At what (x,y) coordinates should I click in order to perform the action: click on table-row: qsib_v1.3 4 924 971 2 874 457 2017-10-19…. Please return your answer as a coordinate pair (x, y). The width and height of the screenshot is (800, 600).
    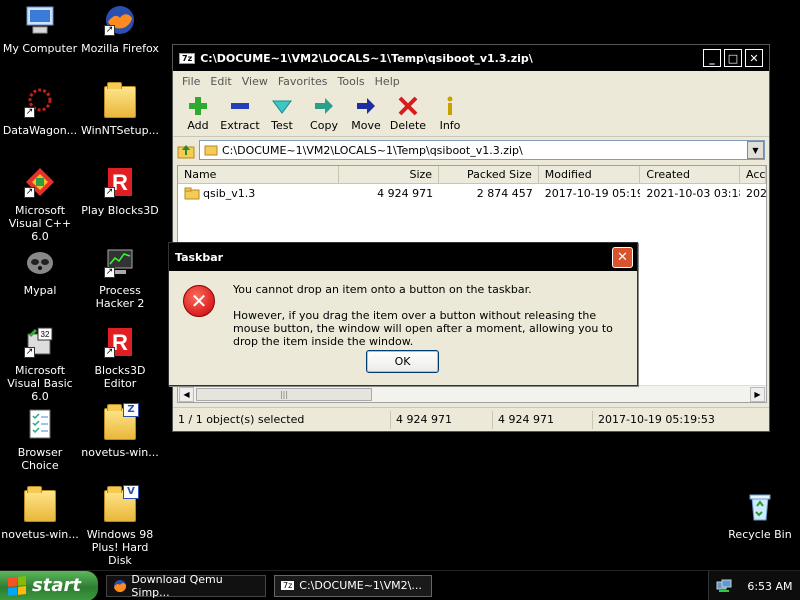
    Looking at the image, I should click on (472, 193).